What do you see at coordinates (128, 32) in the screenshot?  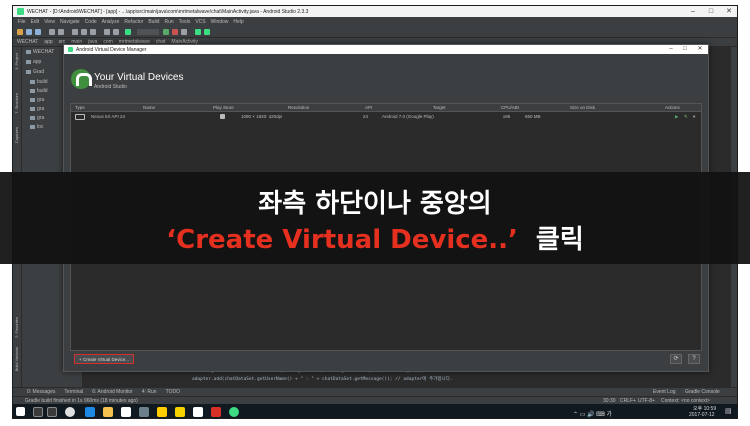 I see `make-project-icon` at bounding box center [128, 32].